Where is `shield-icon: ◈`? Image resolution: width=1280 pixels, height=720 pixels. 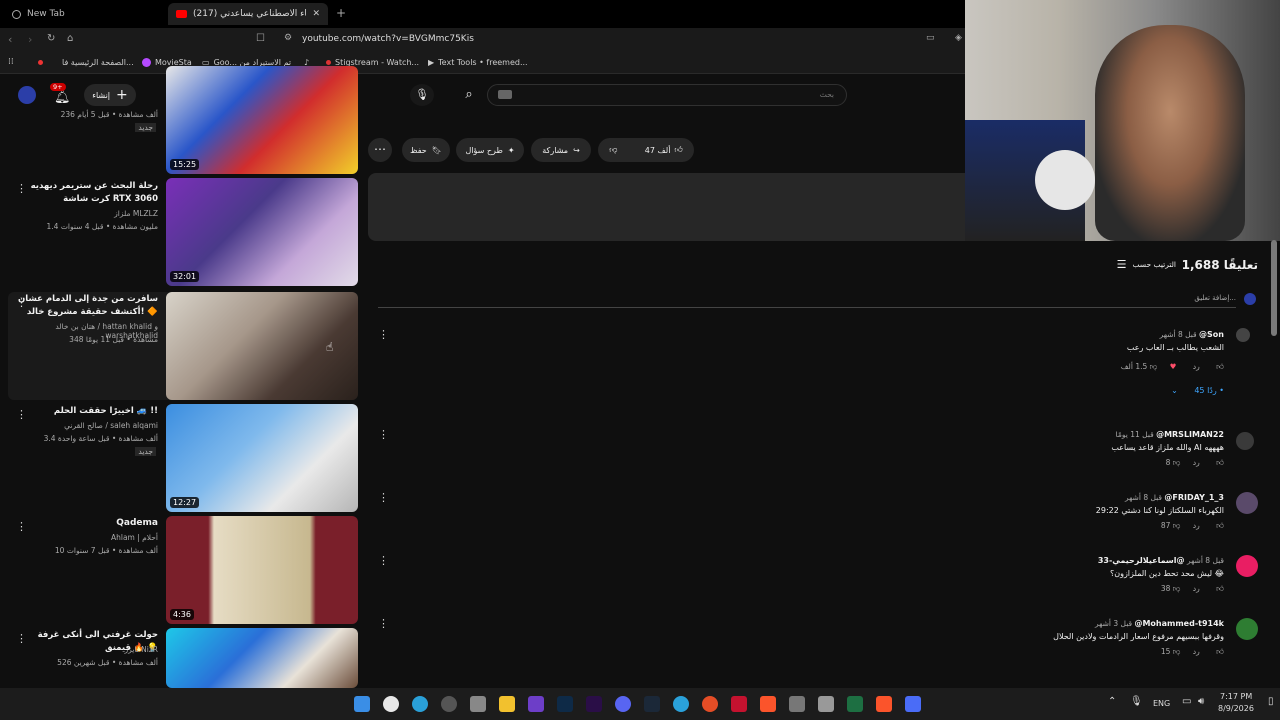 shield-icon: ◈ is located at coordinates (958, 38).